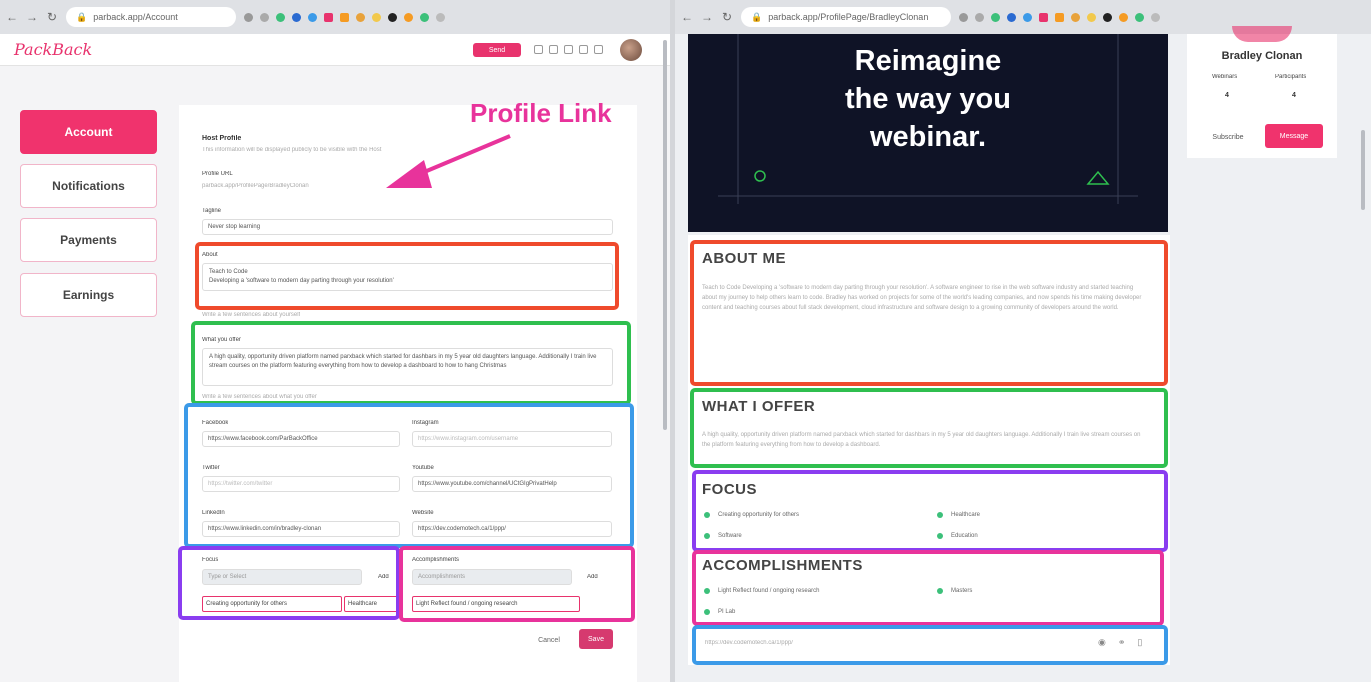 Image resolution: width=1371 pixels, height=682 pixels. Describe the element at coordinates (217, 174) in the screenshot. I see `profile-link-label: Profile URL` at that location.